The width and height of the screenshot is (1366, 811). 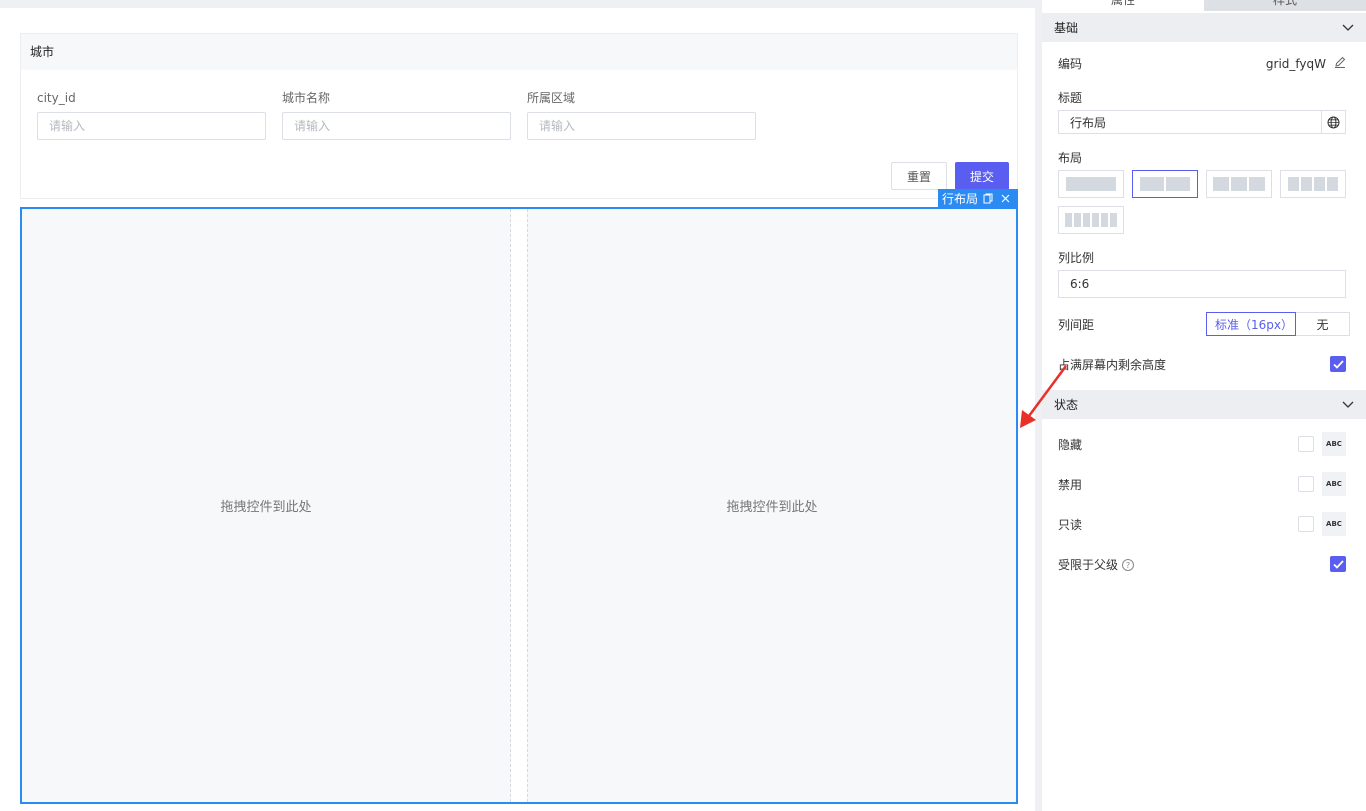 What do you see at coordinates (1202, 484) in the screenshot?
I see `state-row-disabled: 禁用 ABC` at bounding box center [1202, 484].